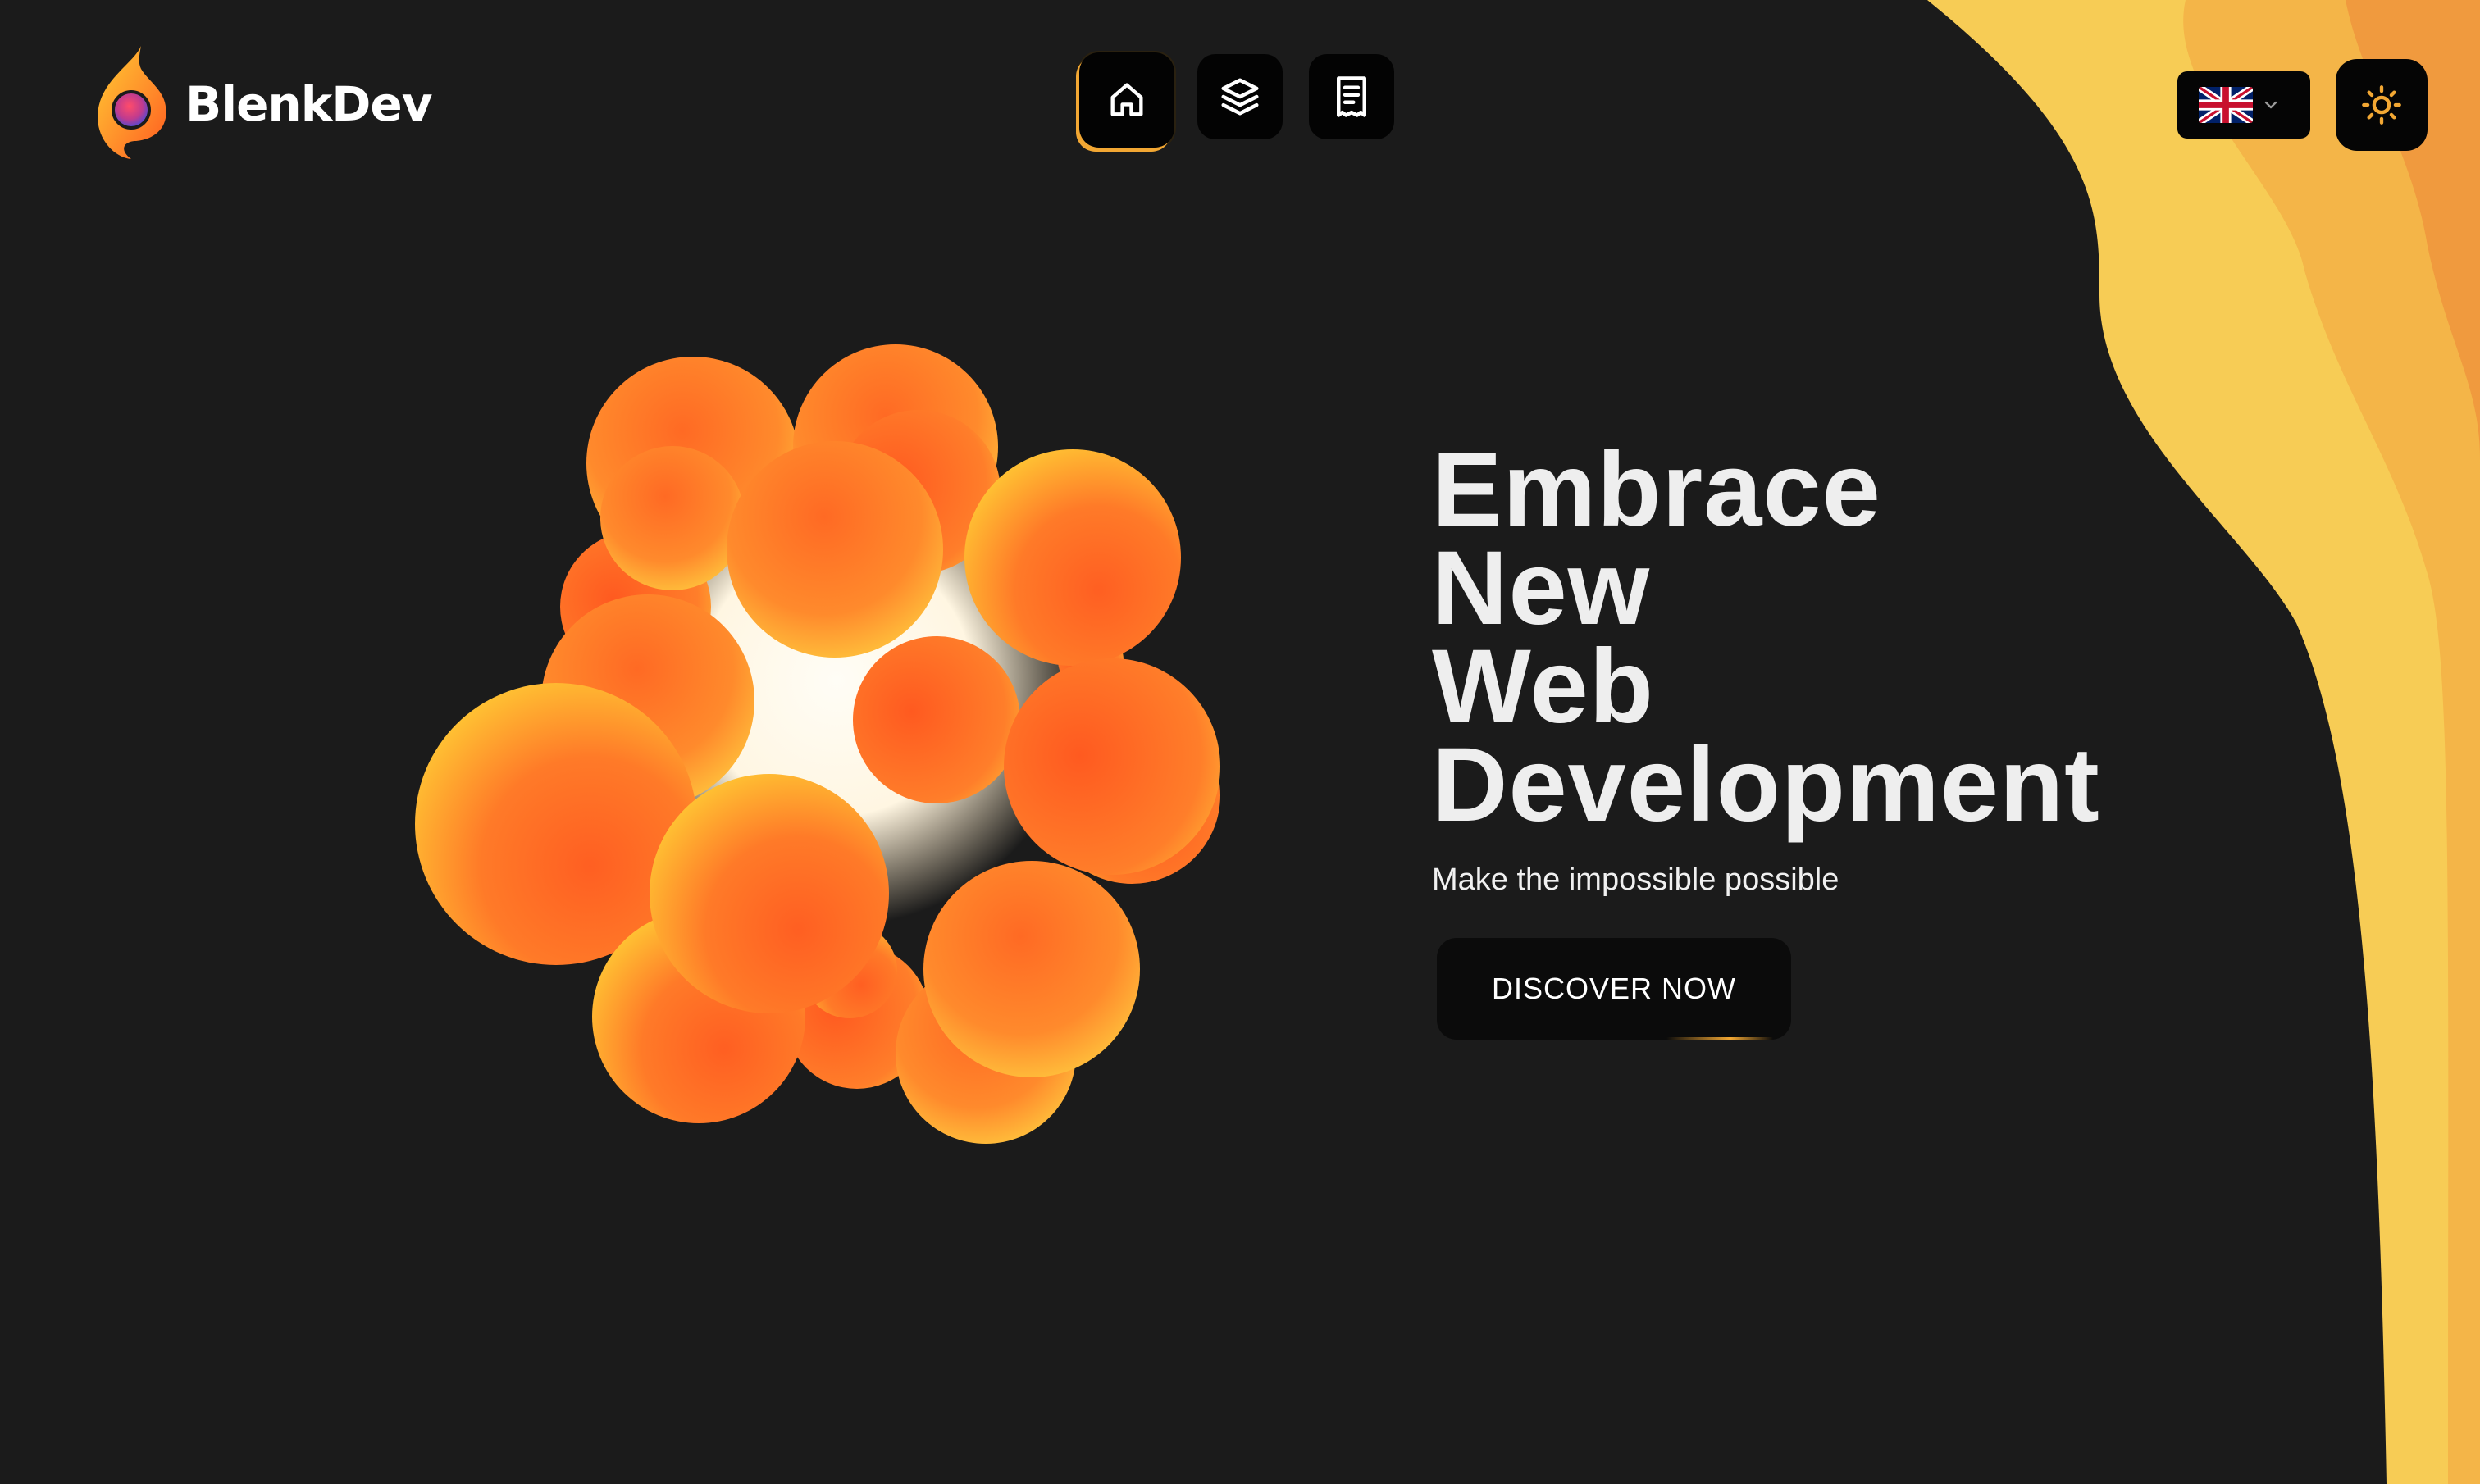  Describe the element at coordinates (2226, 105) in the screenshot. I see `uk-flag-icon` at that location.